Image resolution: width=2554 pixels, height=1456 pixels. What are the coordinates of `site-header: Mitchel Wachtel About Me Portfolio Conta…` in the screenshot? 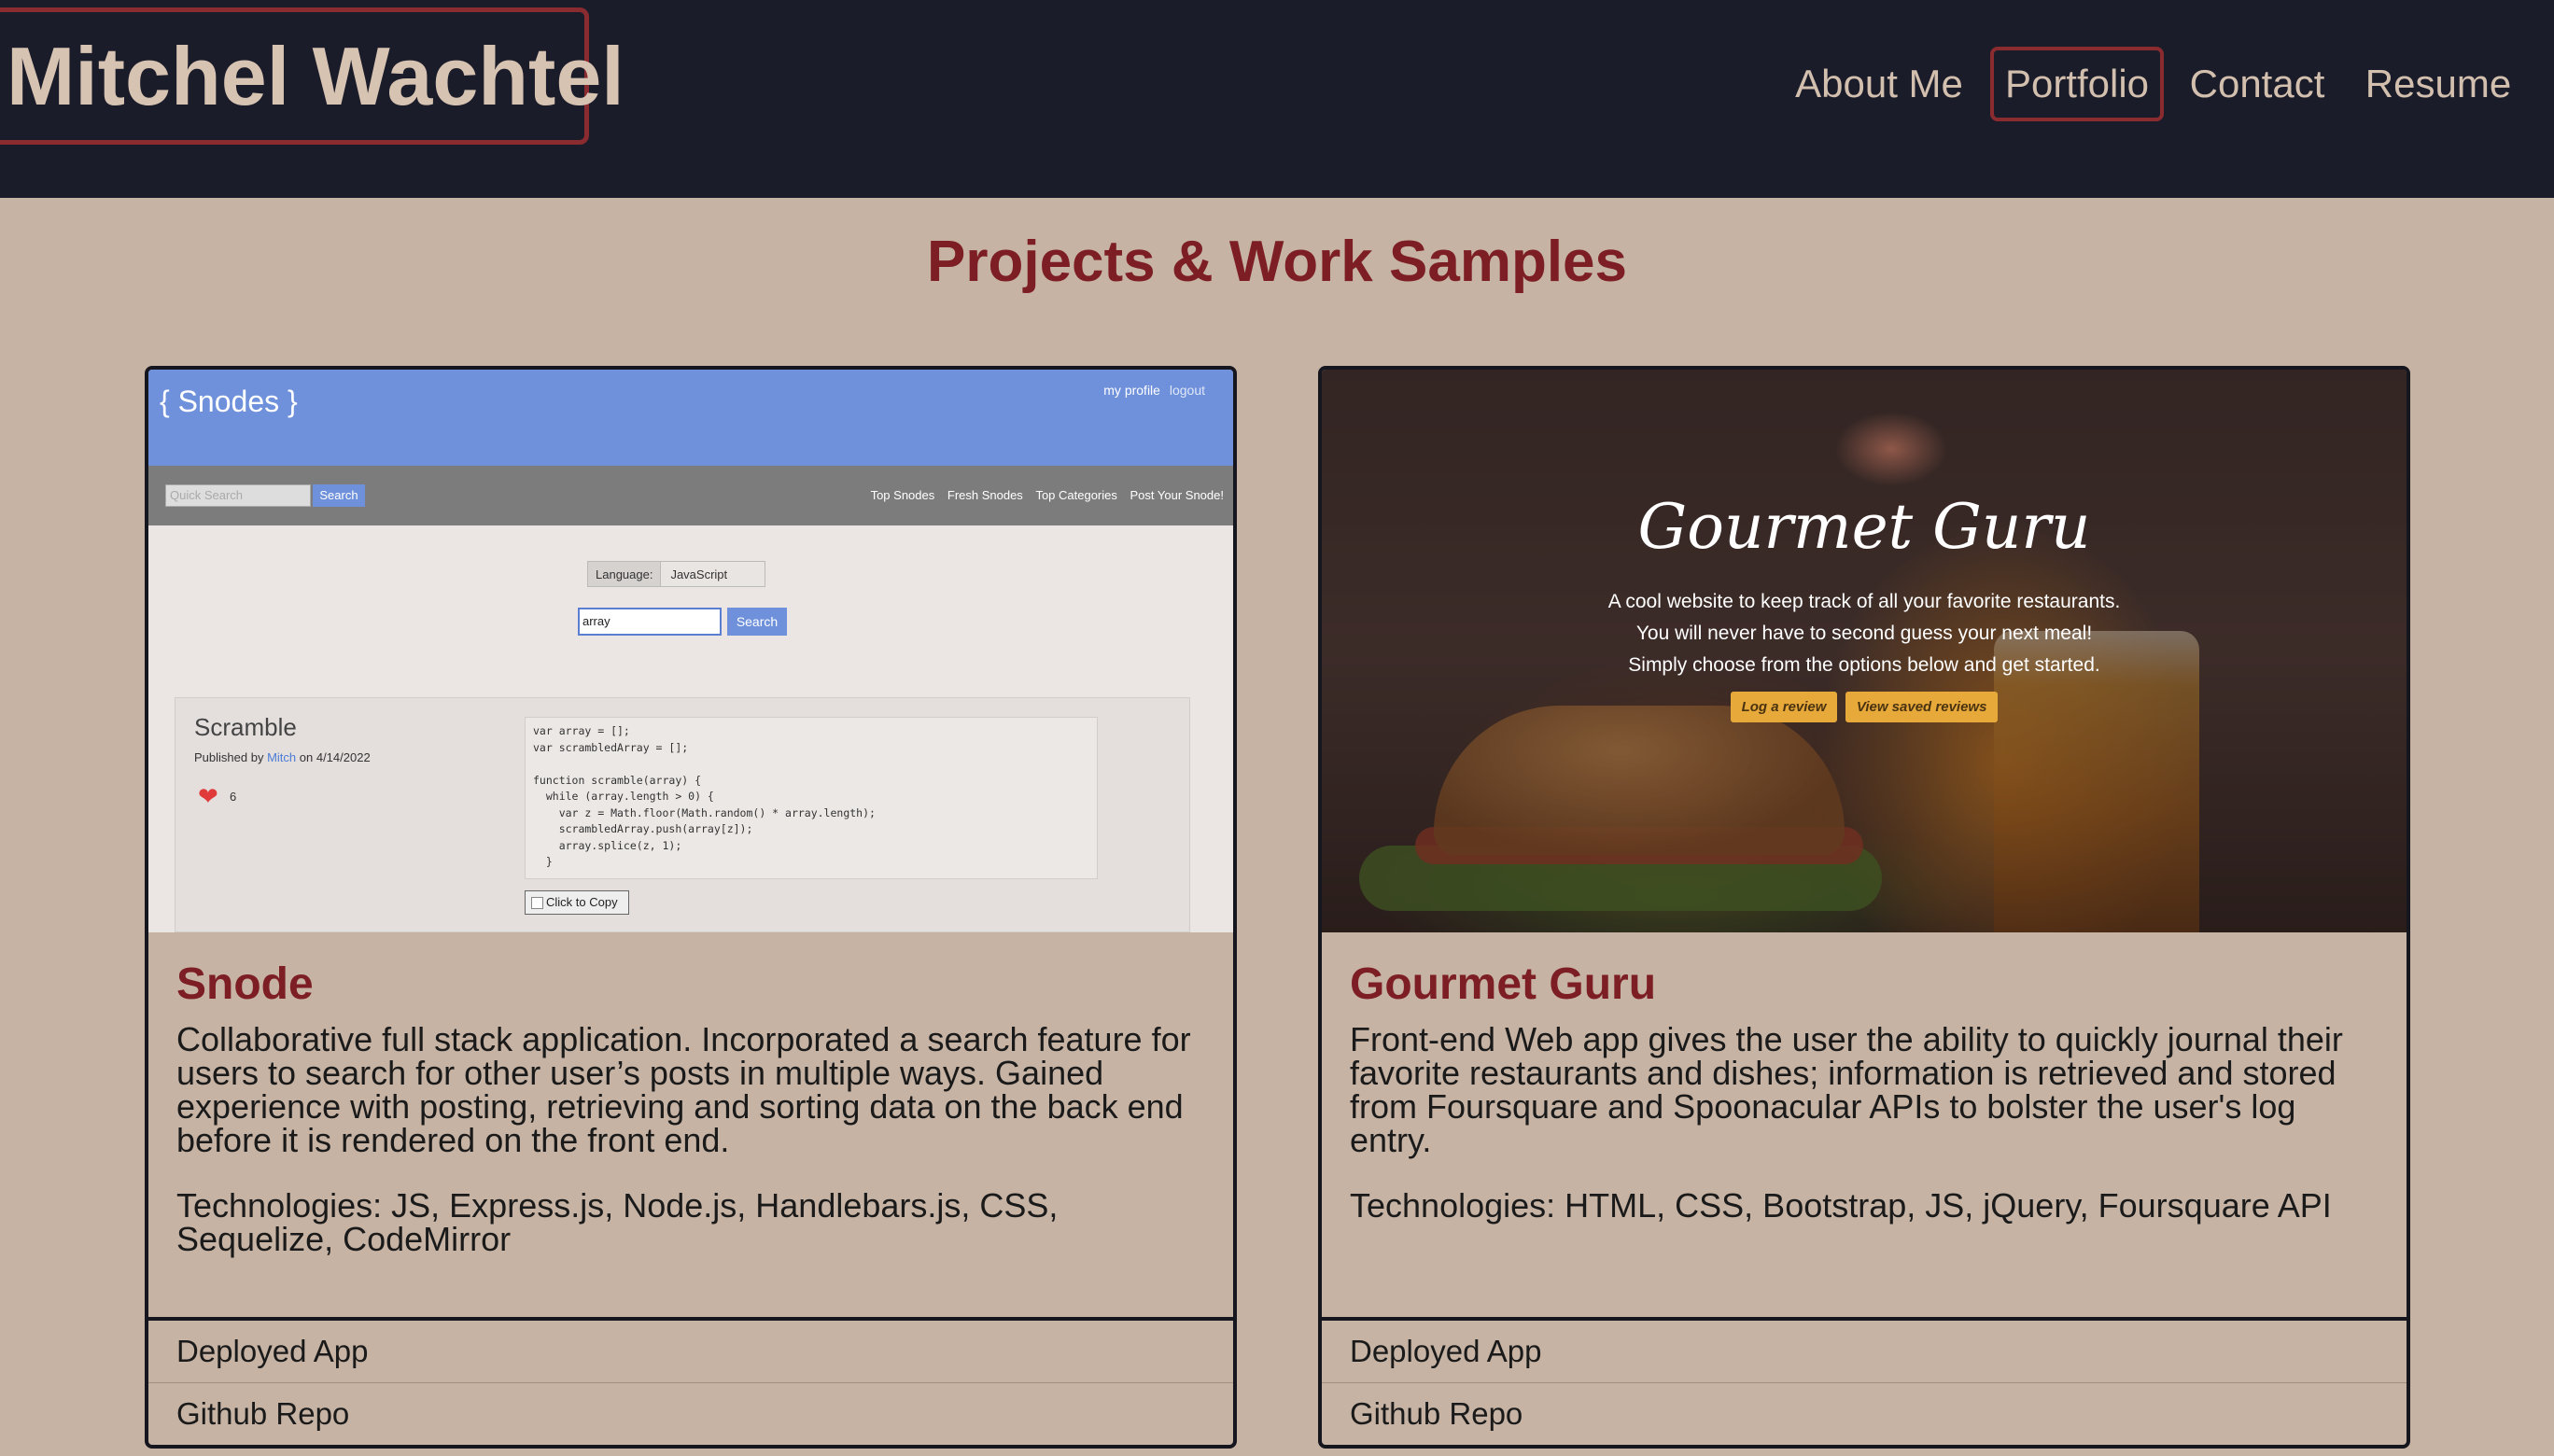 It's located at (1277, 99).